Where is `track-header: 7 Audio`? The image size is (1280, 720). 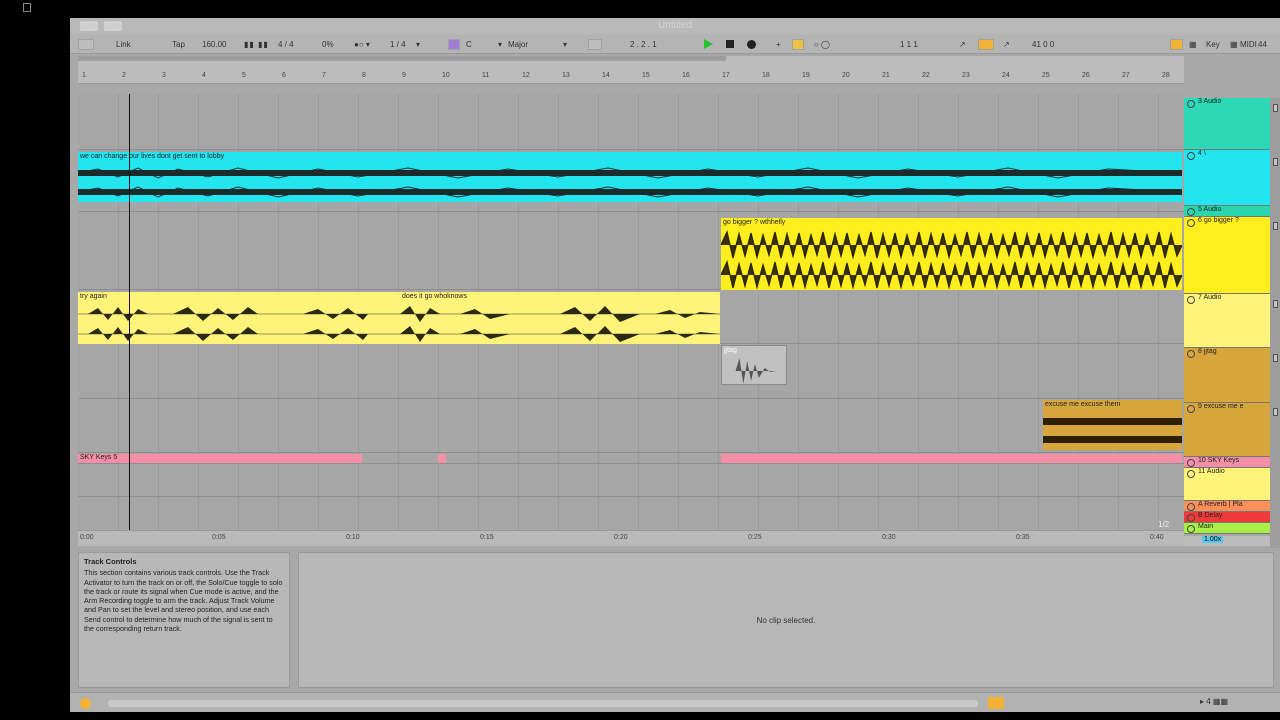
track-header: 7 Audio is located at coordinates (1227, 321).